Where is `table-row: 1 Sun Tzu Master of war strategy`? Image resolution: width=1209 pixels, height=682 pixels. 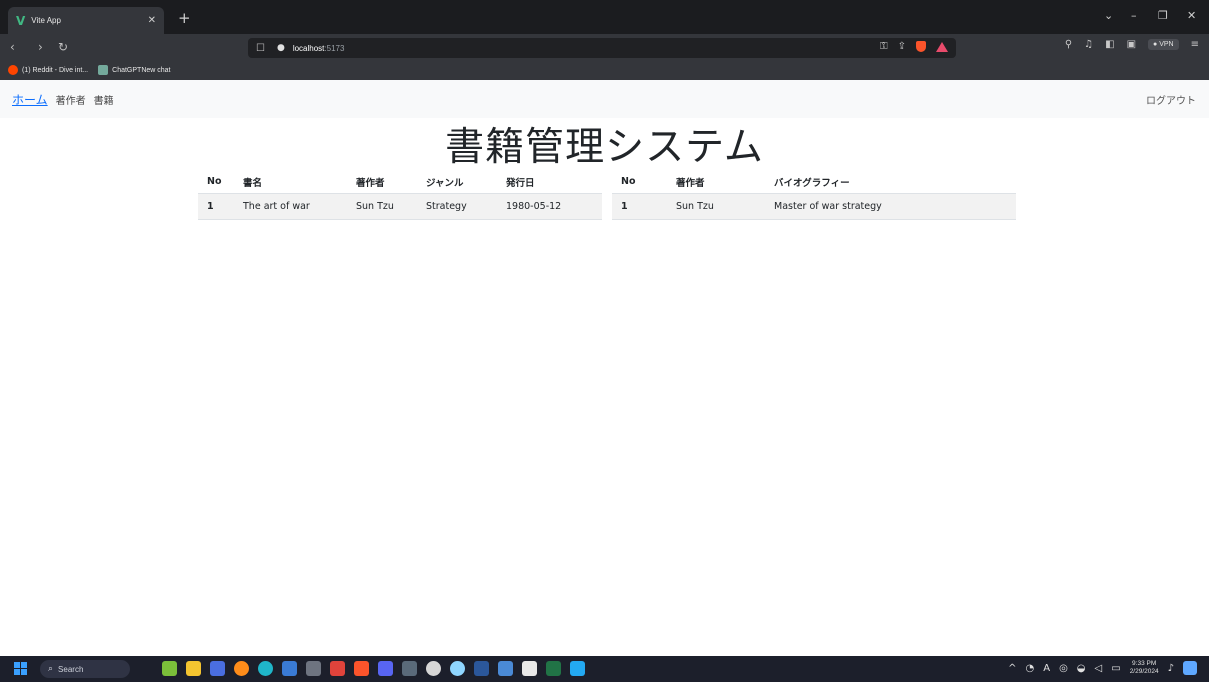 table-row: 1 Sun Tzu Master of war strategy is located at coordinates (814, 206).